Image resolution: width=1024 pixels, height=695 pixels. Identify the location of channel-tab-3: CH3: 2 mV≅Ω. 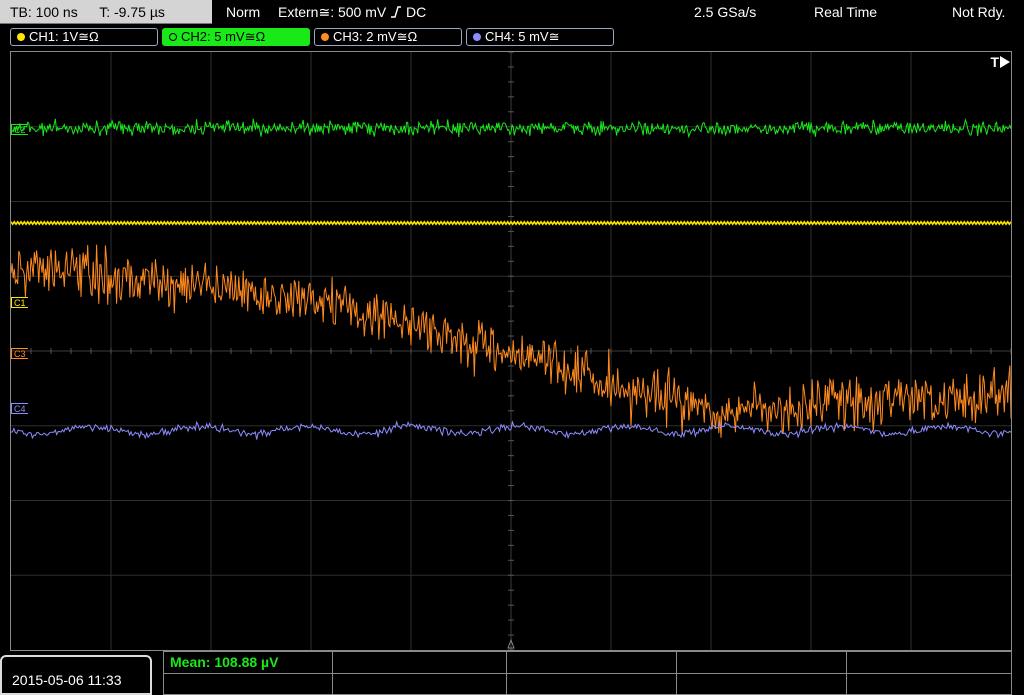
(388, 37).